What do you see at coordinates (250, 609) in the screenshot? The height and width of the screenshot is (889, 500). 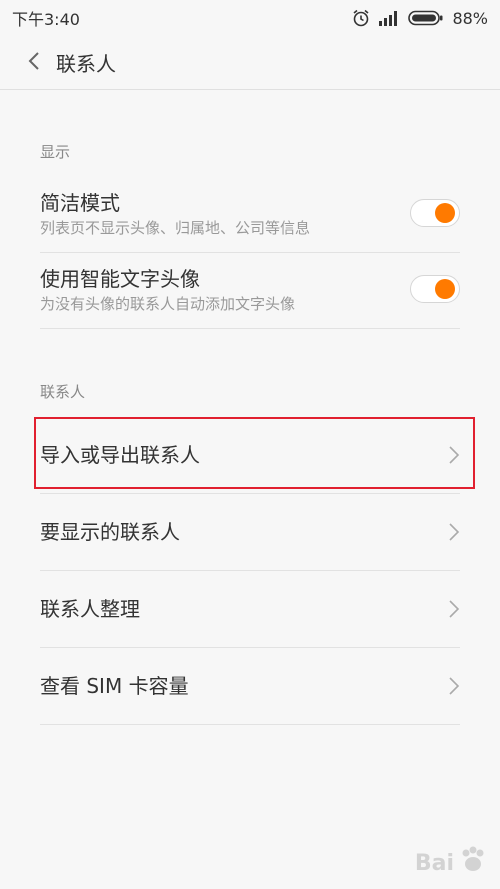 I see `menu-item-organize-contacts: 联系人整理` at bounding box center [250, 609].